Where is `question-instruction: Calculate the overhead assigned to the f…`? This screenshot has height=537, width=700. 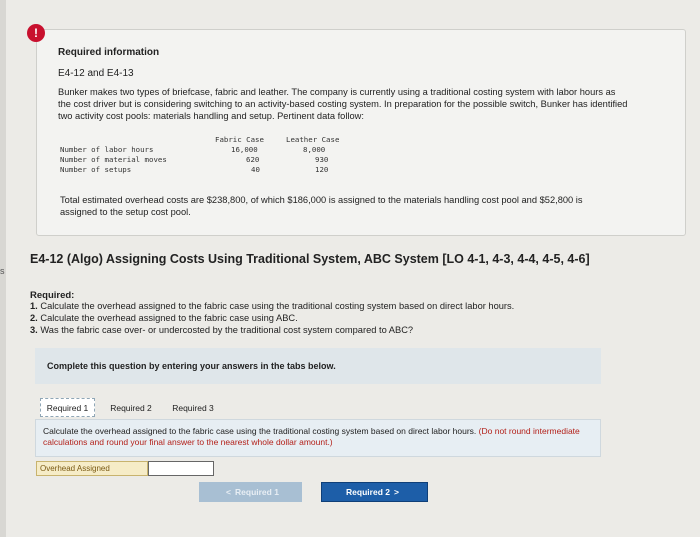 question-instruction: Calculate the overhead assigned to the f… is located at coordinates (260, 431).